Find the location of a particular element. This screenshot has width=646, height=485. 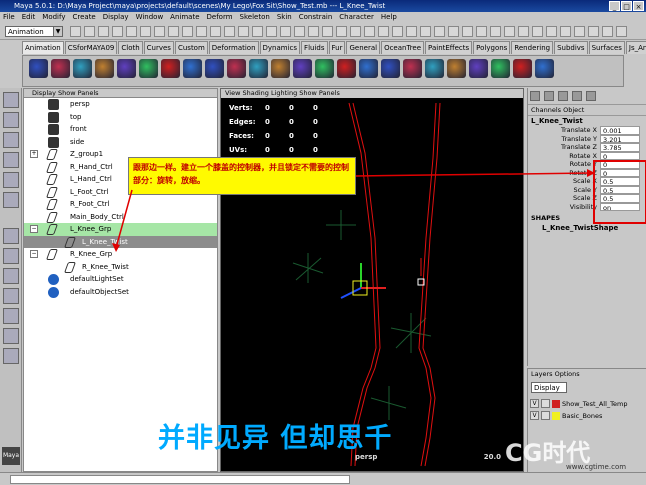

layout-four-icon is located at coordinates (11, 256).